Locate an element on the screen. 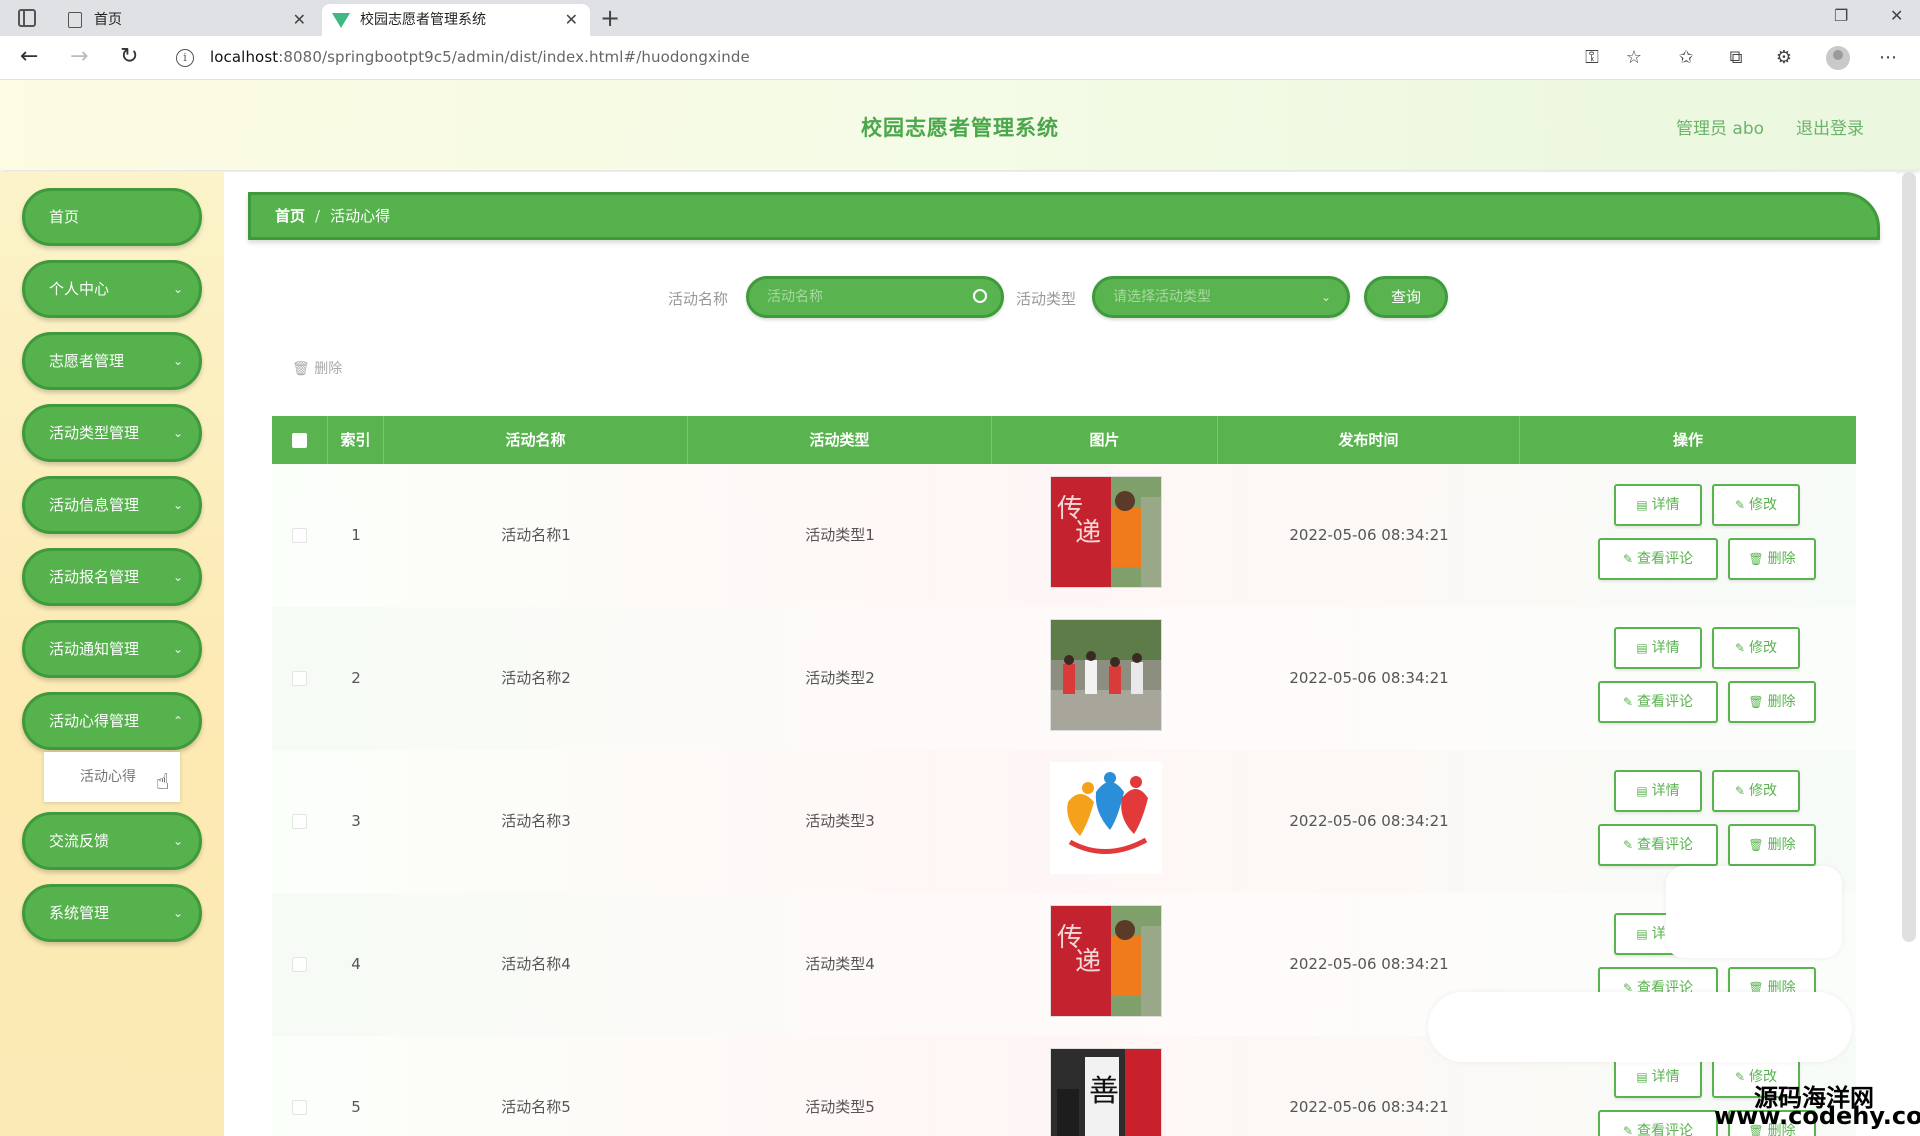  cell-index: 5 is located at coordinates (356, 1107).